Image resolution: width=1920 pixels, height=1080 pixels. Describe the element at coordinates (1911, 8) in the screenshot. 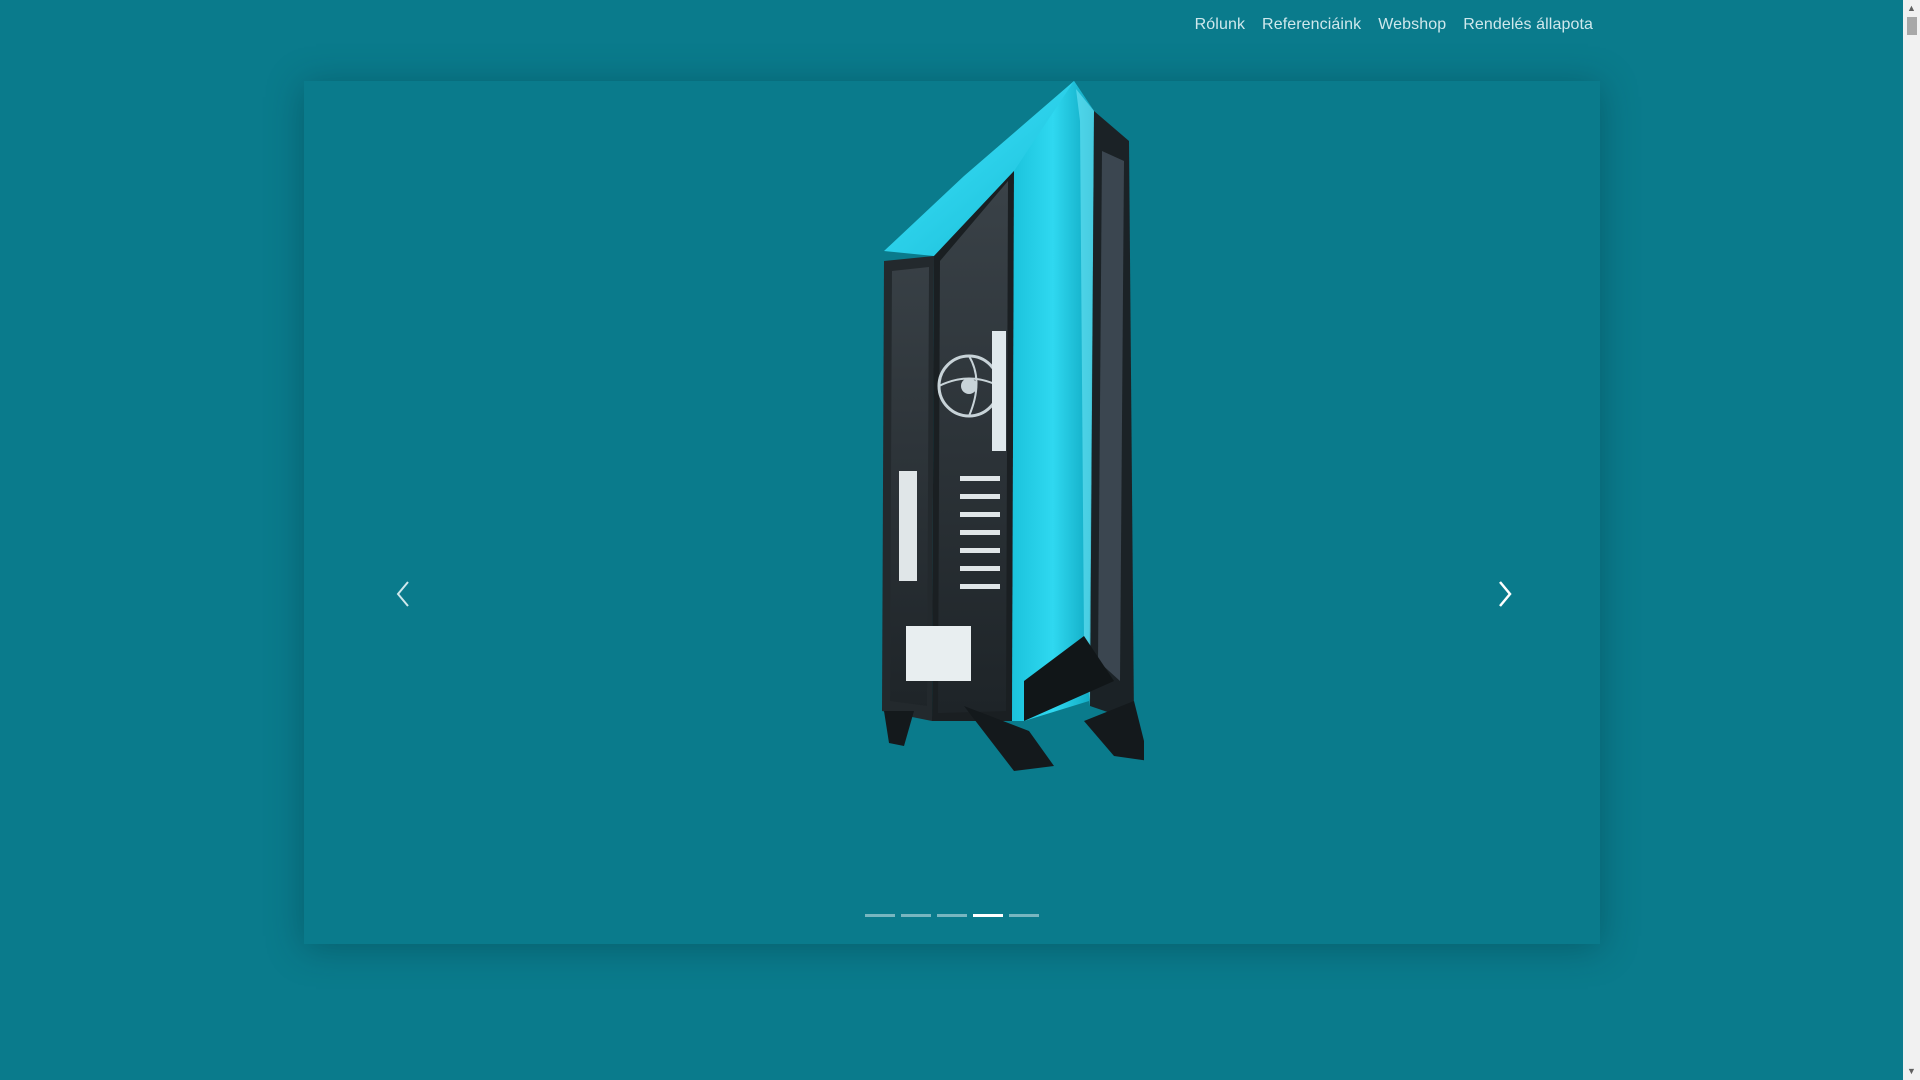

I see `scroll-up-arrow-icon: ▲` at that location.